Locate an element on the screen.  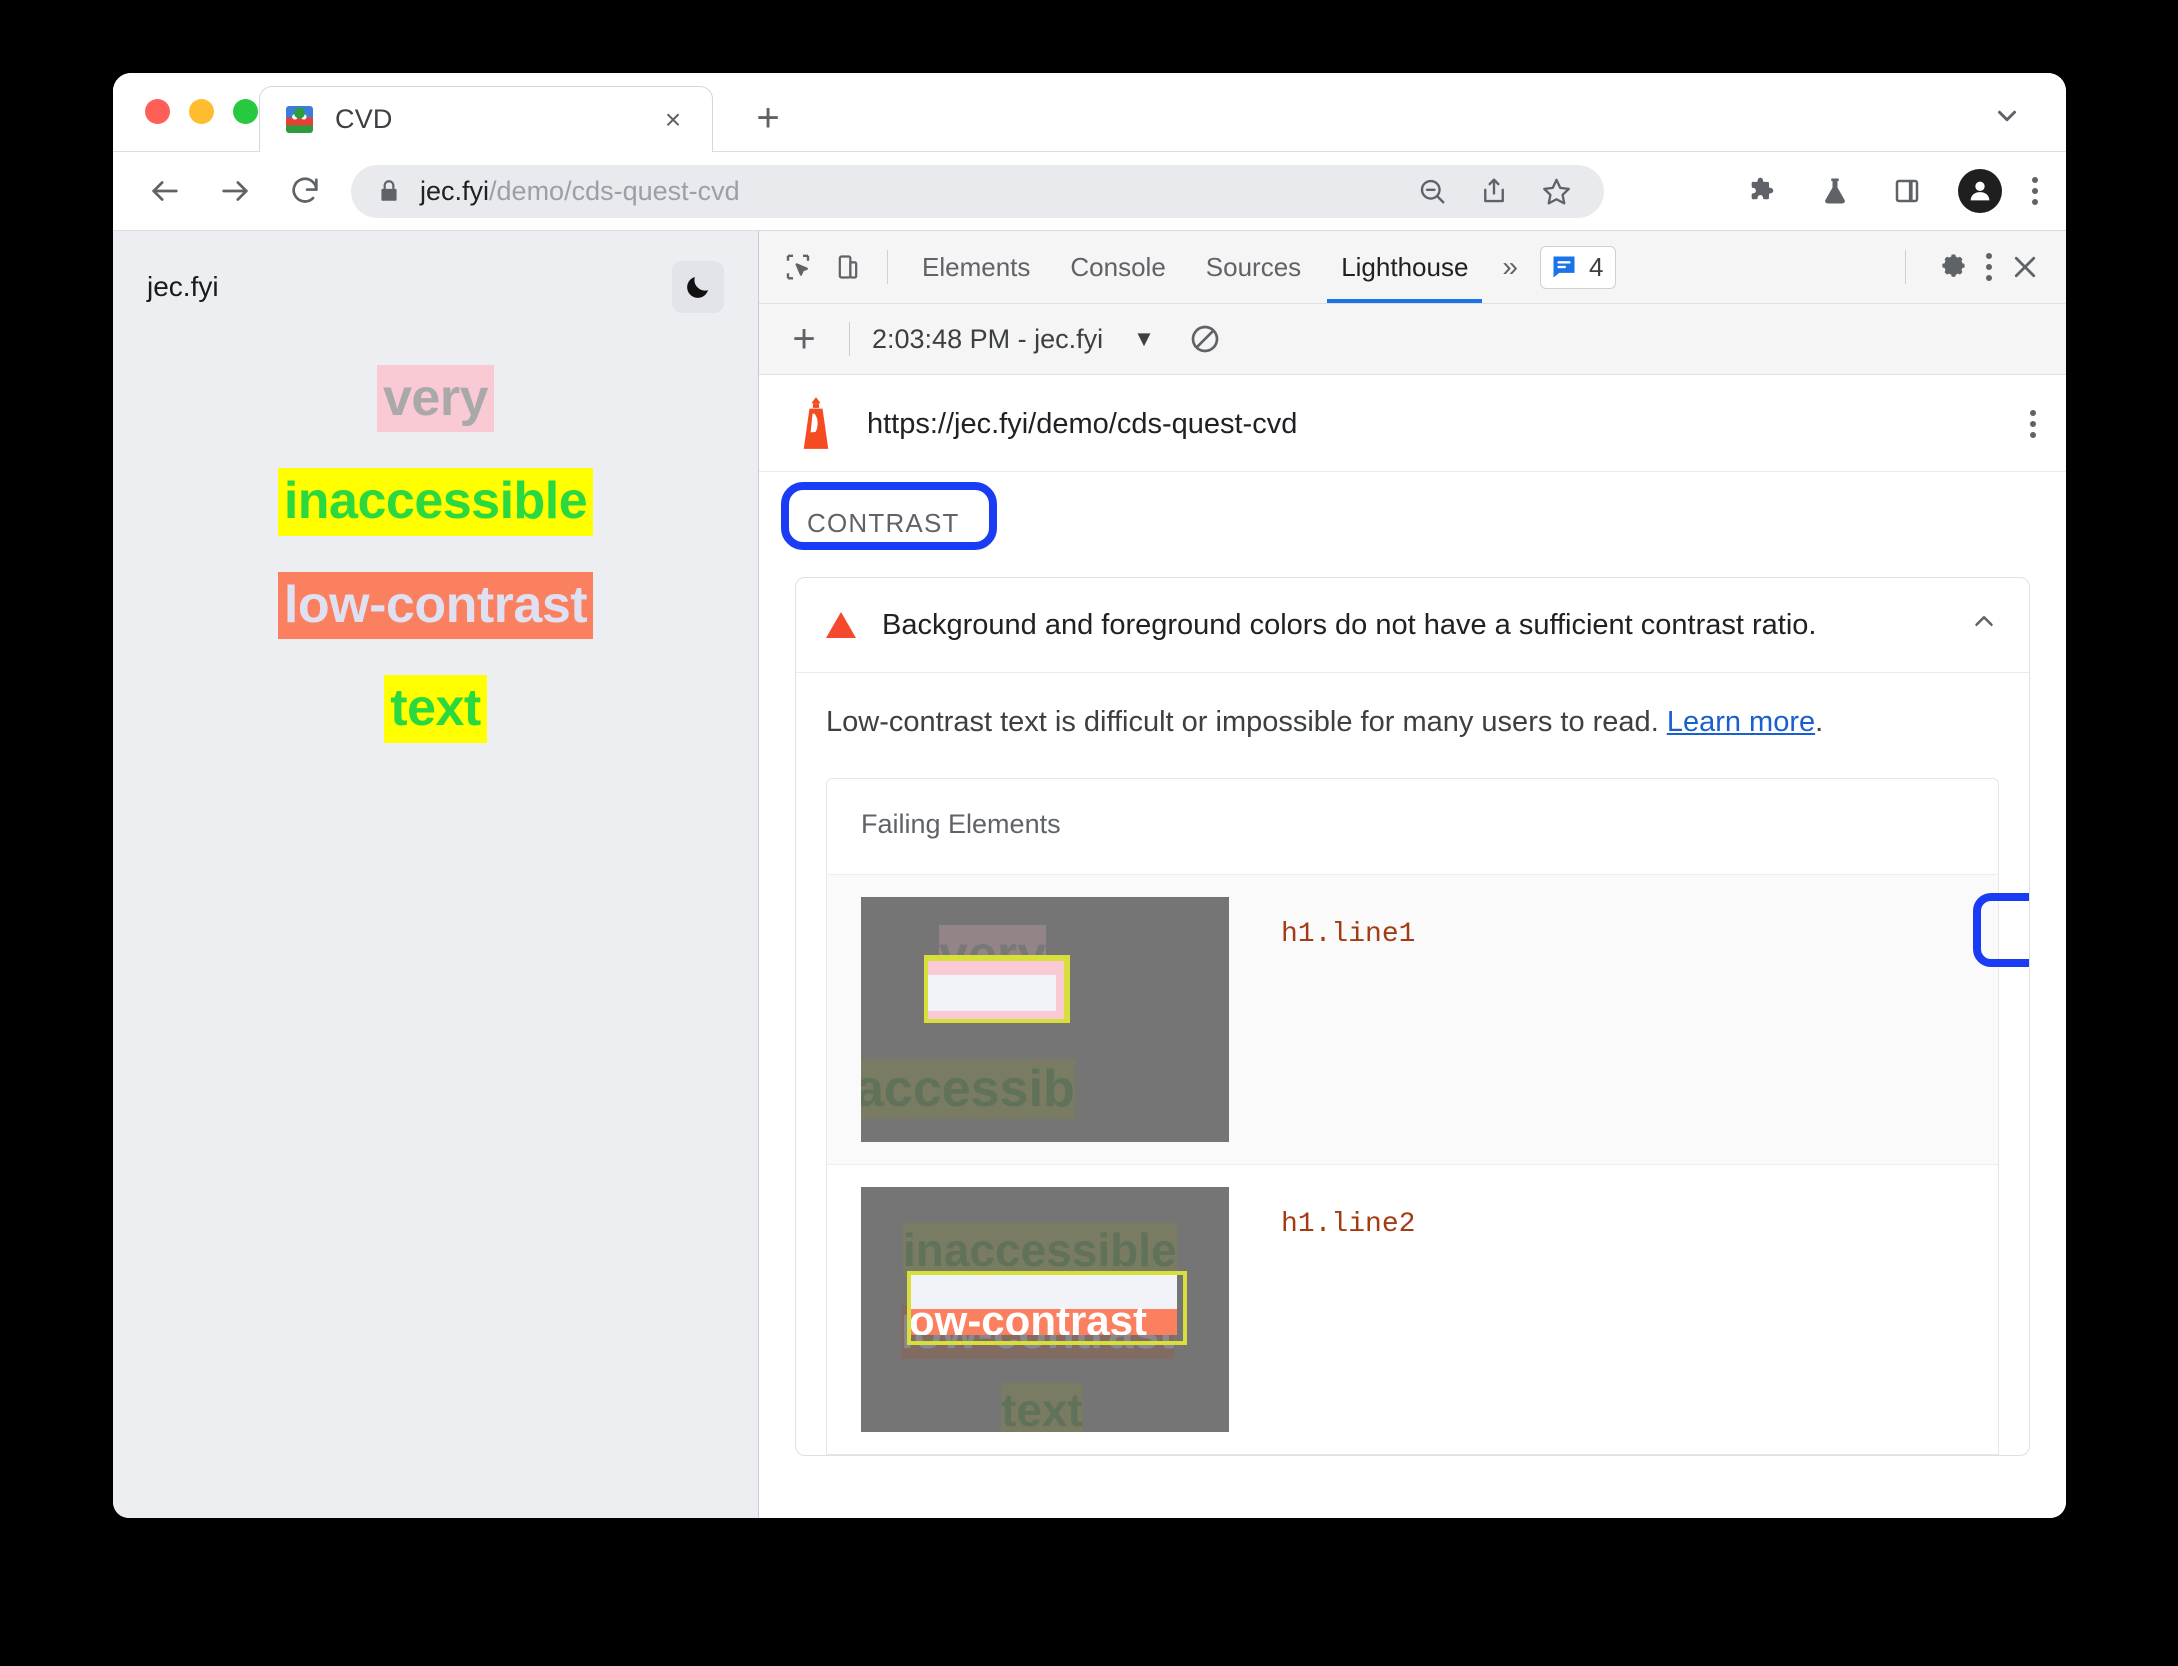
close-window-button is located at coordinates (157, 111).